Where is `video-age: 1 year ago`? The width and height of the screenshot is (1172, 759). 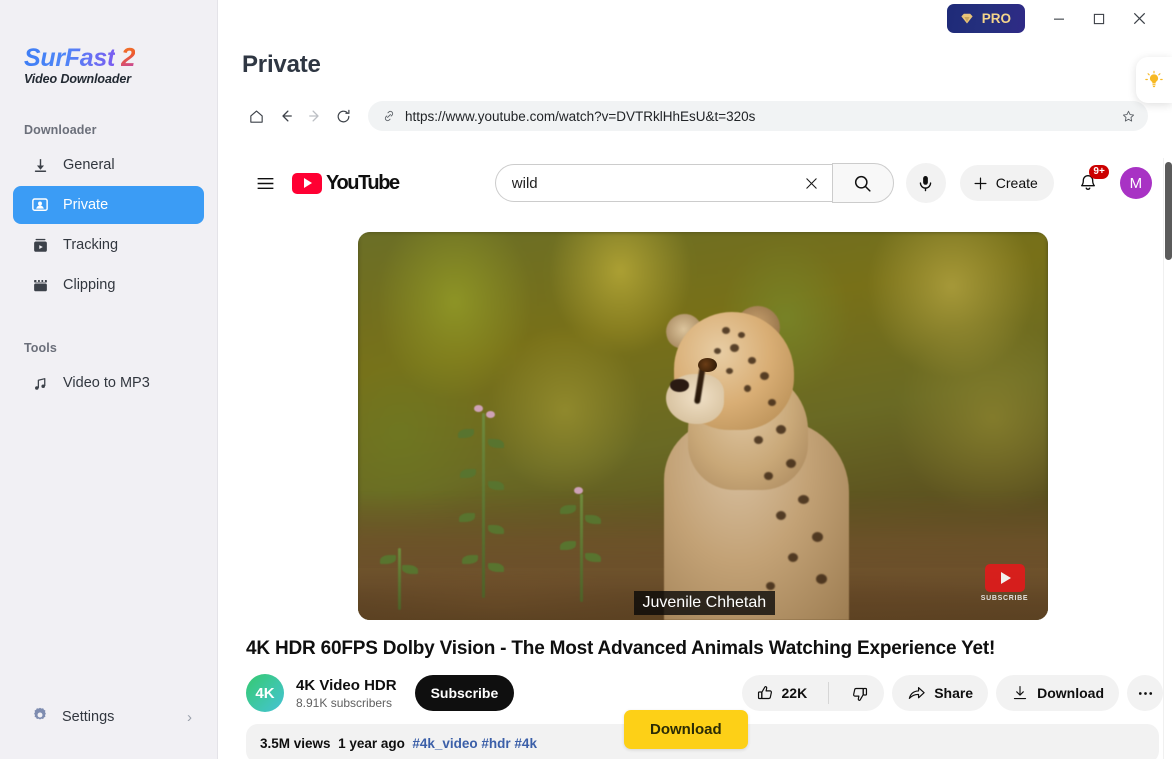 video-age: 1 year ago is located at coordinates (371, 743).